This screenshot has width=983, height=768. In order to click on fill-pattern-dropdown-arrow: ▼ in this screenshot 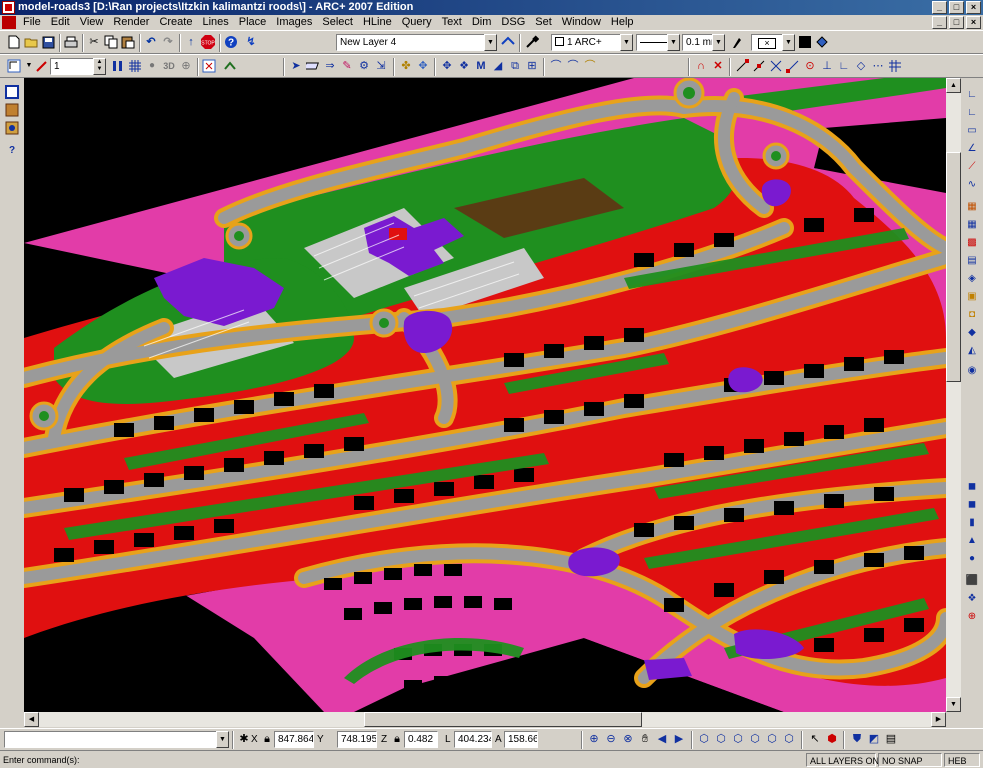, I will do `click(788, 42)`.